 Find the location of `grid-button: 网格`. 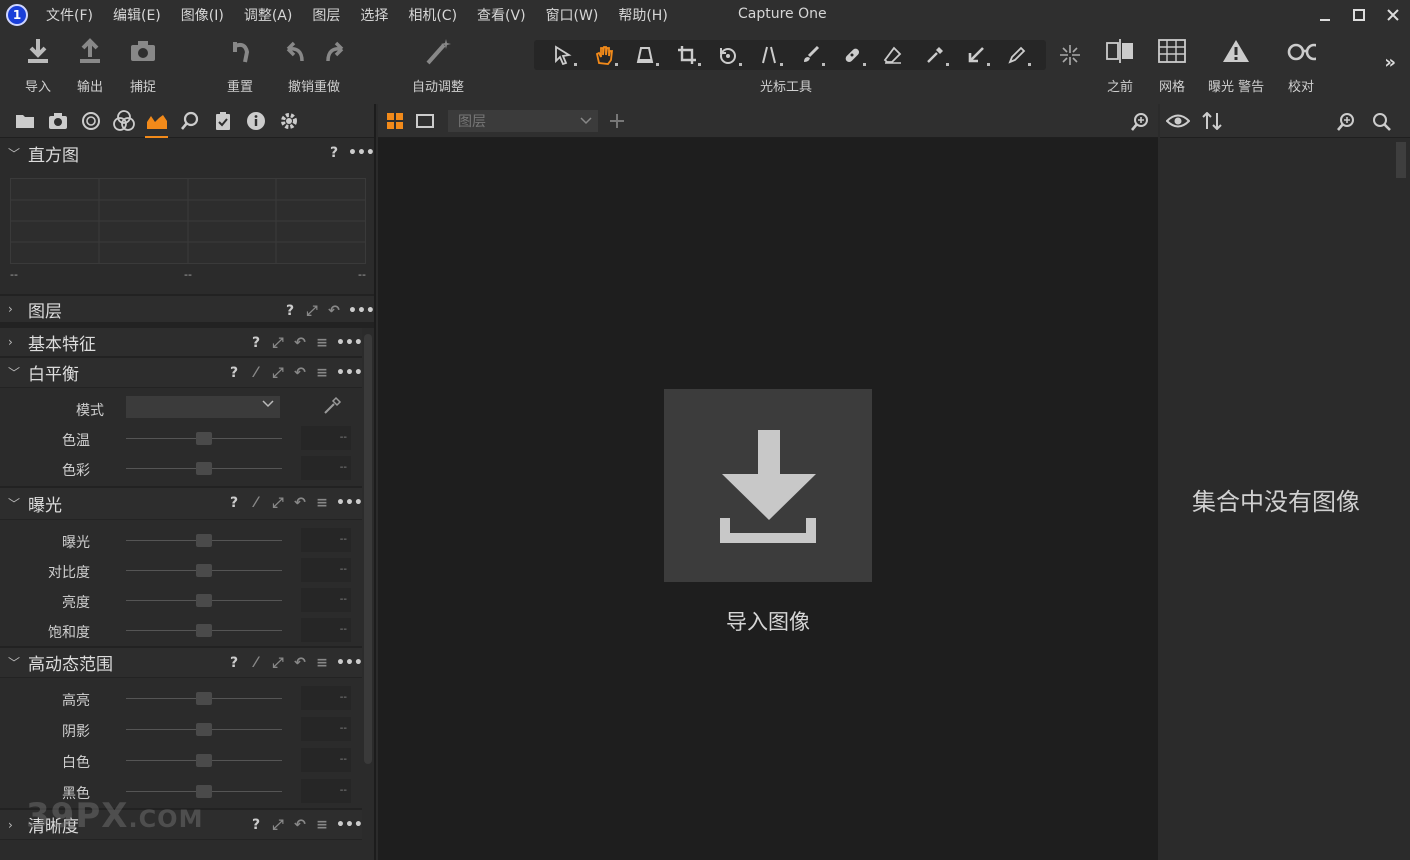

grid-button: 网格 is located at coordinates (1172, 65).